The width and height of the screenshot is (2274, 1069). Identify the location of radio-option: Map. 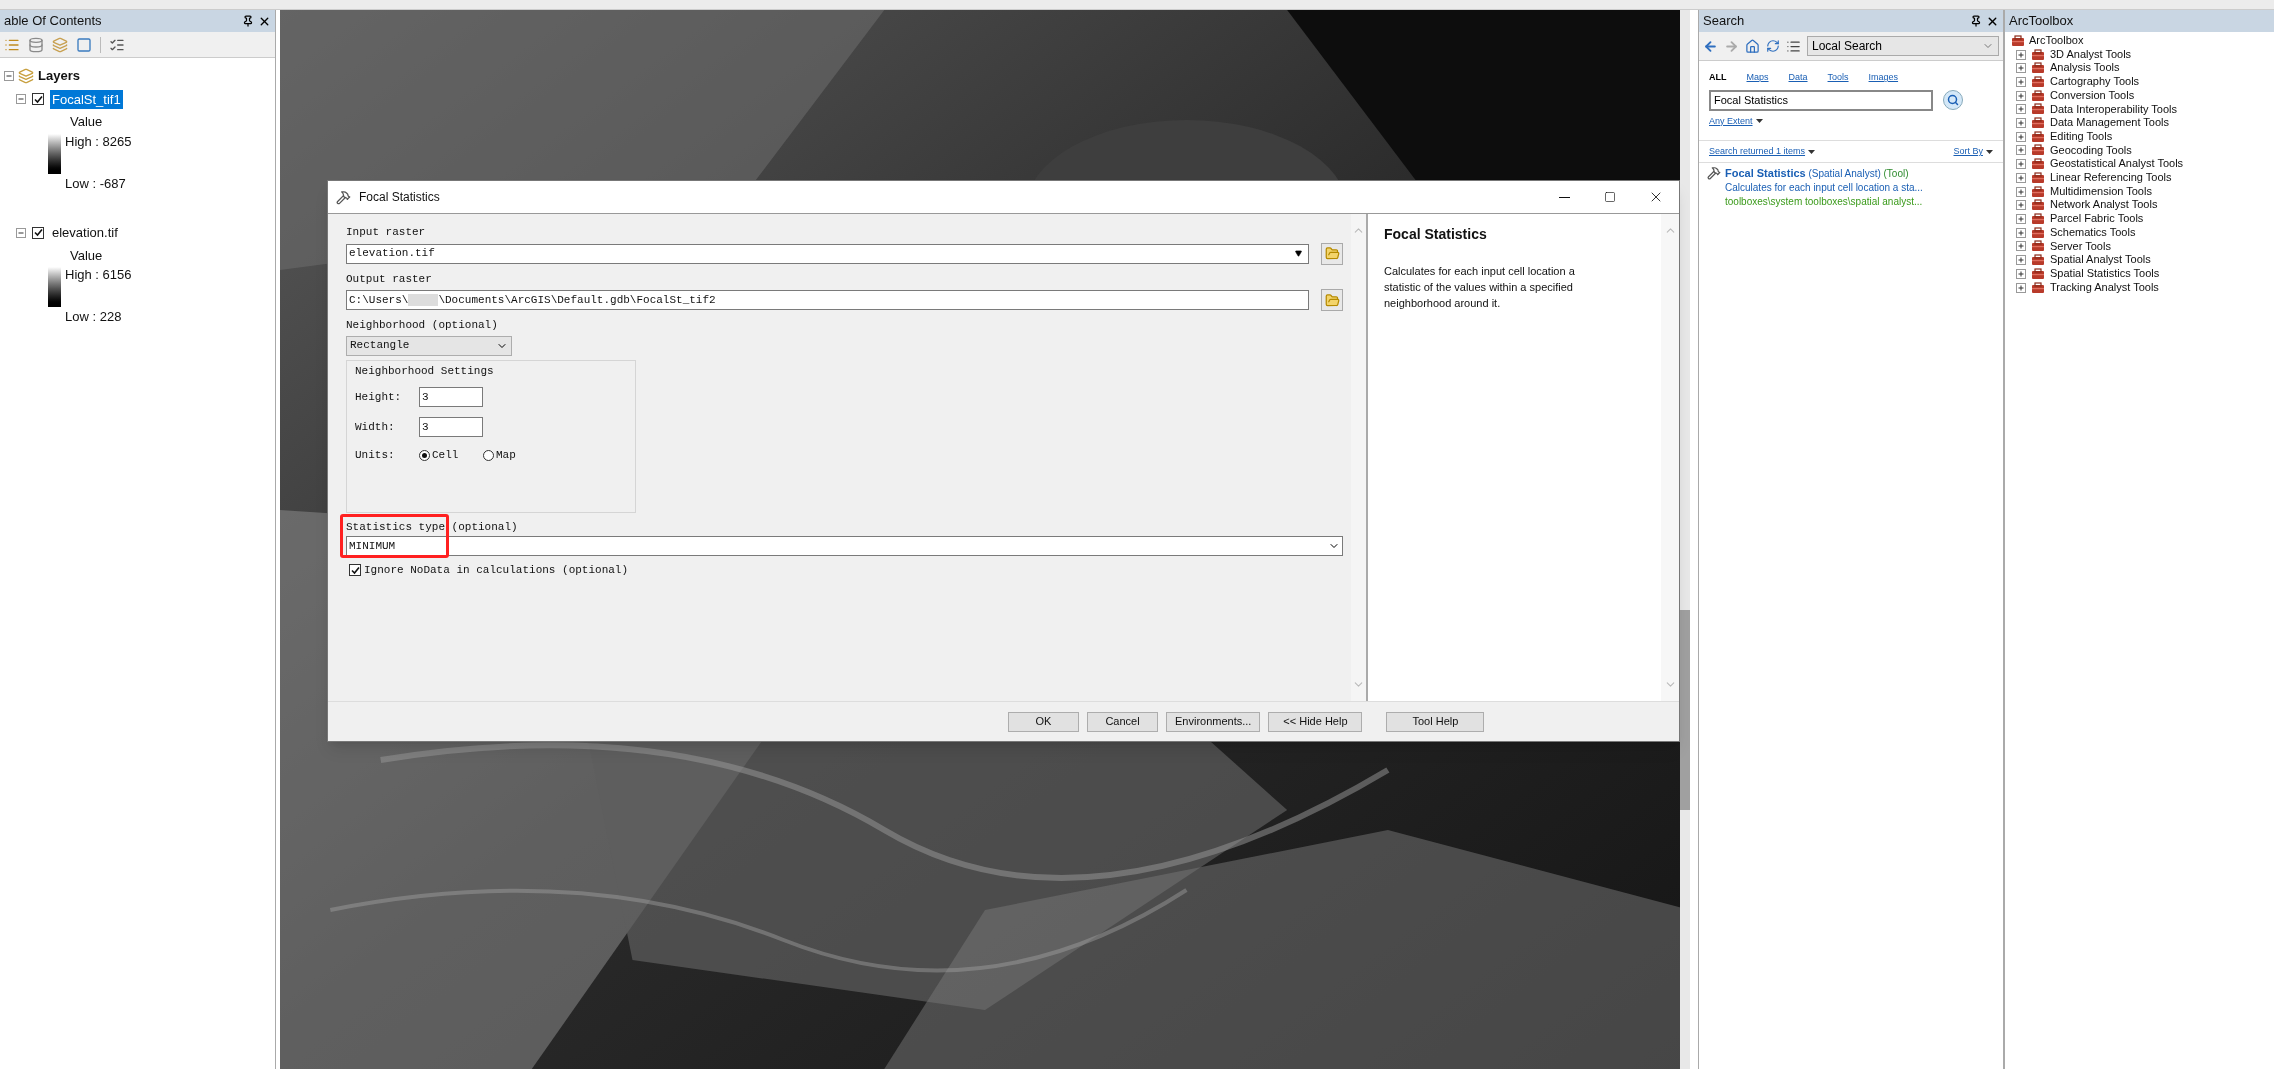
(515, 455).